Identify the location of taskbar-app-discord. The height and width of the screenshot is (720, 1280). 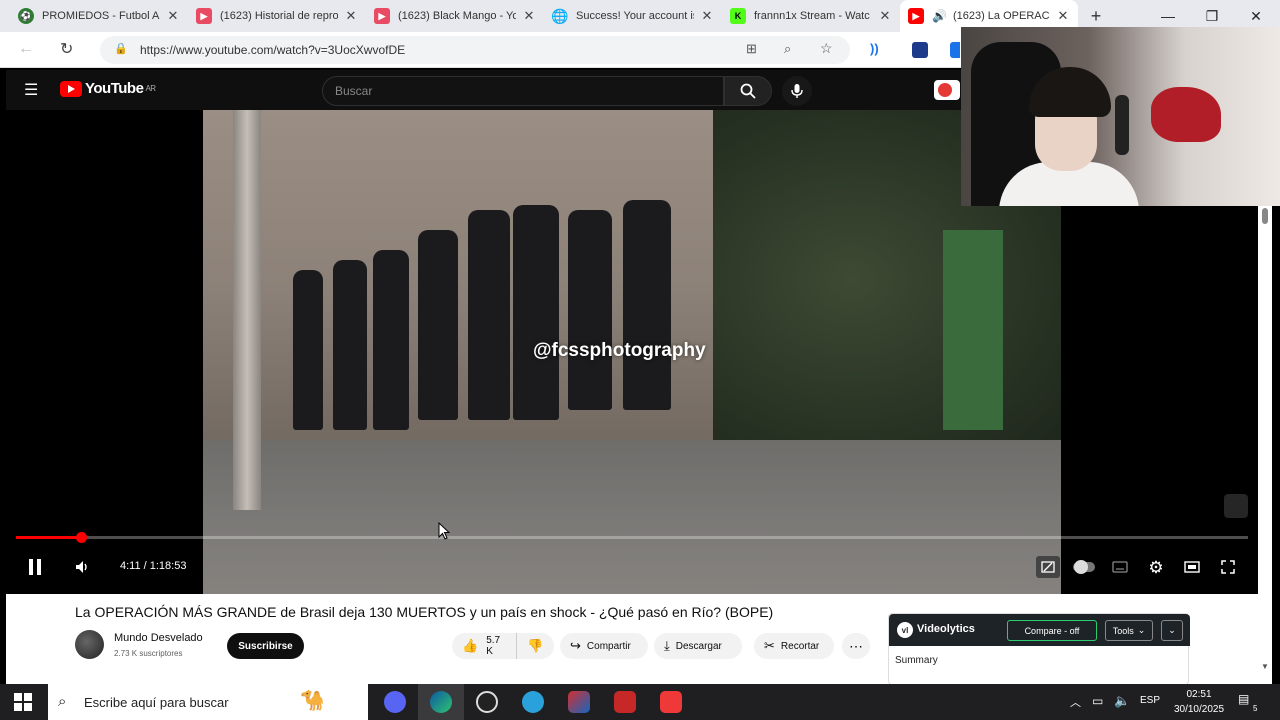
(395, 702).